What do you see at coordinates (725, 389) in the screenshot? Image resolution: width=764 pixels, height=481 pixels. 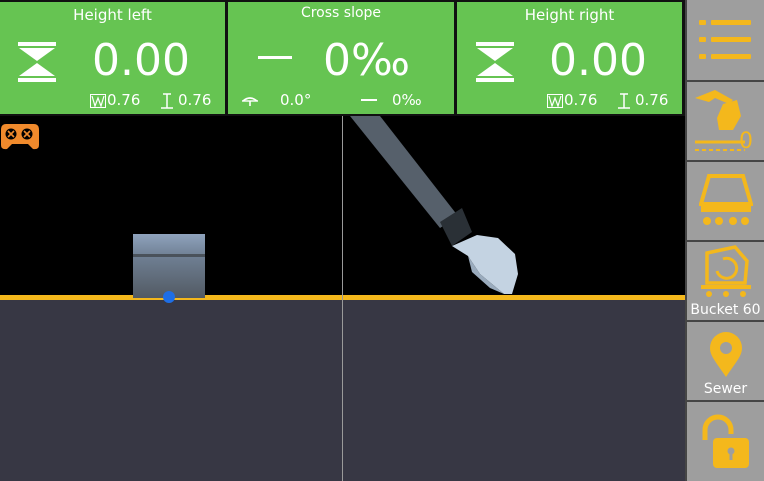 I see `sewer-label: Sewer` at bounding box center [725, 389].